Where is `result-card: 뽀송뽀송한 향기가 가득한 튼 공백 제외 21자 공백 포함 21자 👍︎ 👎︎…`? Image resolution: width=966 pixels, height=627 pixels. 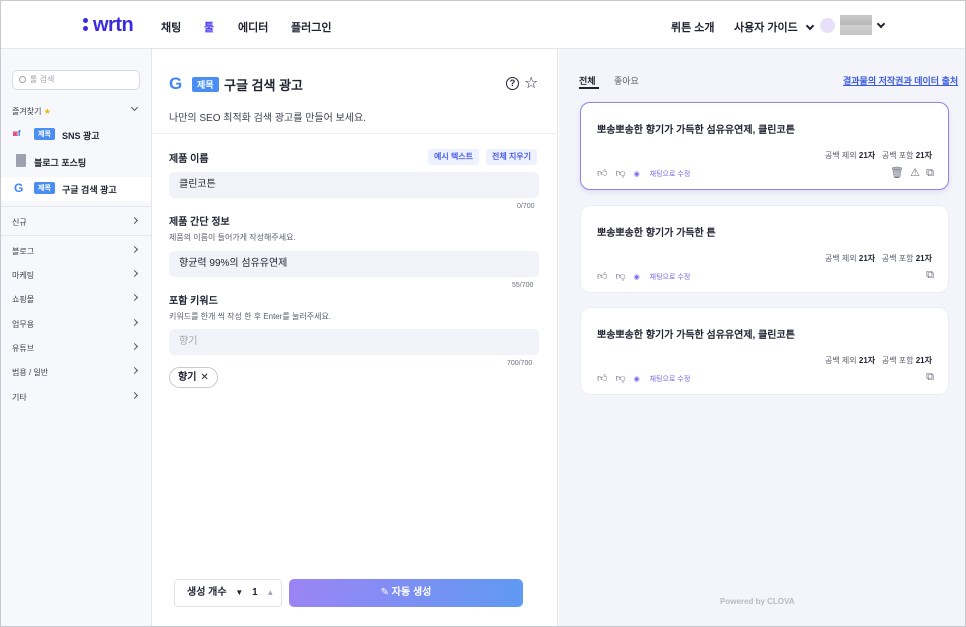
result-card: 뽀송뽀송한 향기가 가득한 튼 공백 제외 21자 공백 포함 21자 👍︎ 👎︎… is located at coordinates (764, 249).